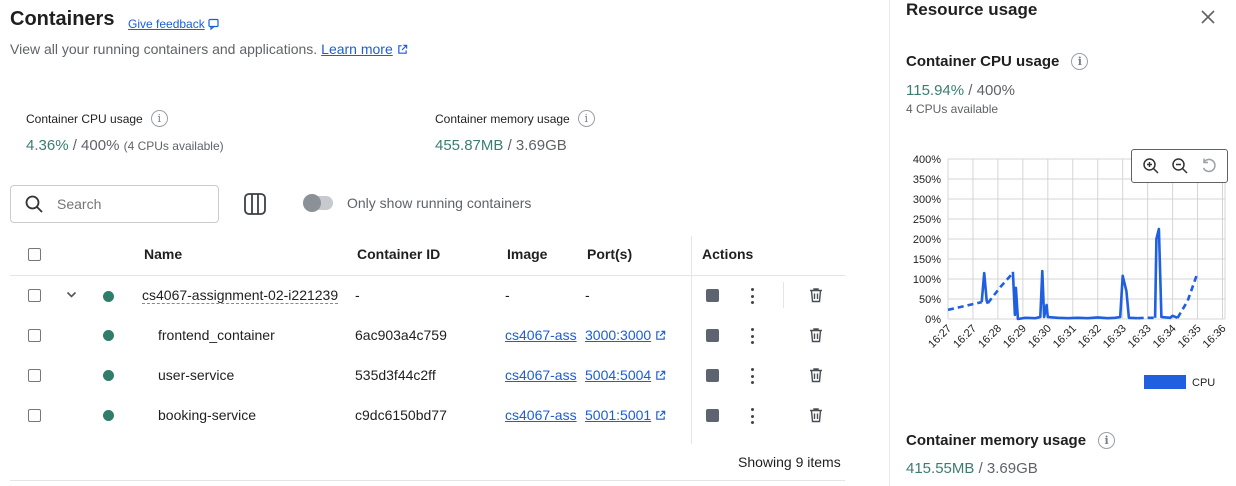 This screenshot has width=1236, height=486. I want to click on container-name: user-service, so click(196, 375).